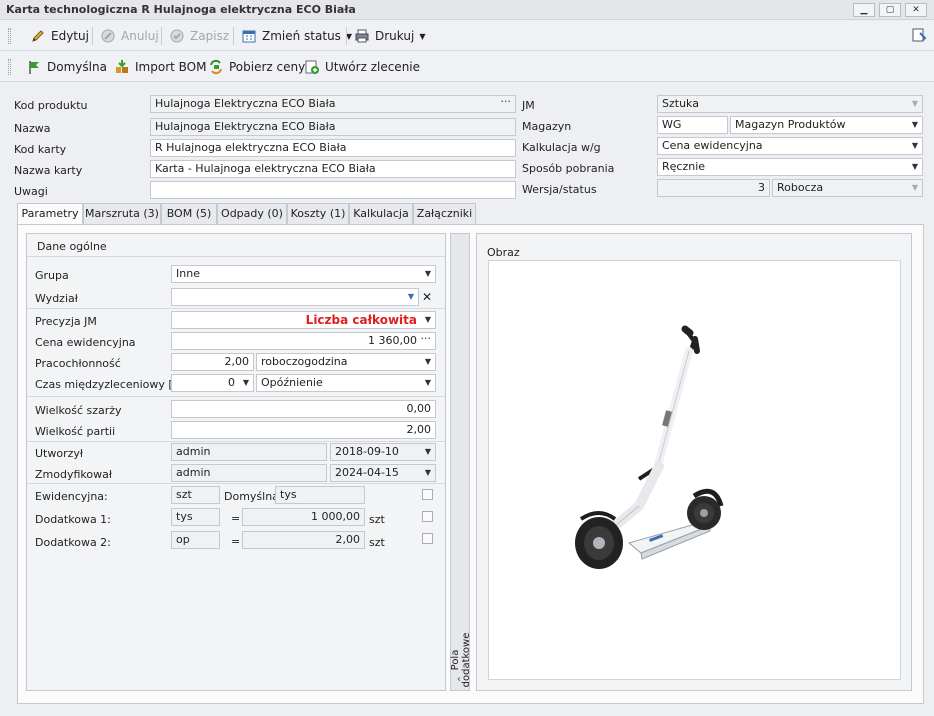 The image size is (934, 716). I want to click on import-icon, so click(122, 67).